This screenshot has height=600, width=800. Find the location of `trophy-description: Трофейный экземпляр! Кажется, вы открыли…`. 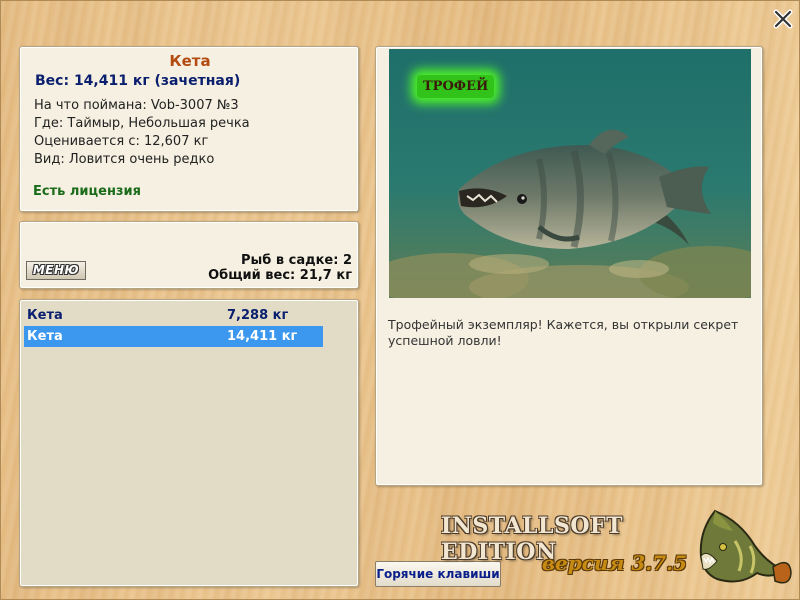

trophy-description: Трофейный экземпляр! Кажется, вы открыли… is located at coordinates (563, 332).